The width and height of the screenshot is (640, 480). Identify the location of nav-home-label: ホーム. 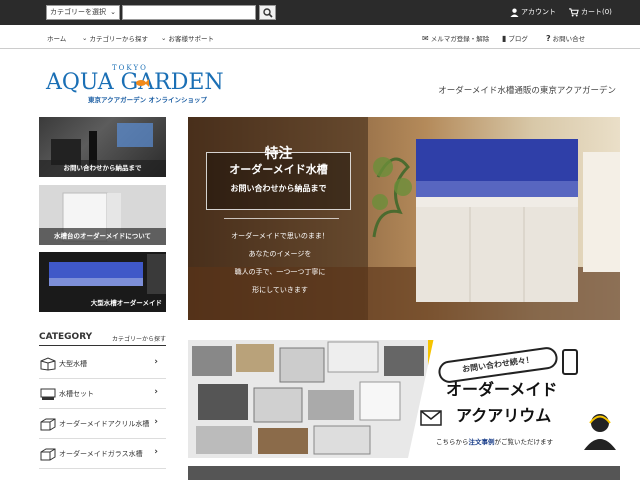
(57, 39).